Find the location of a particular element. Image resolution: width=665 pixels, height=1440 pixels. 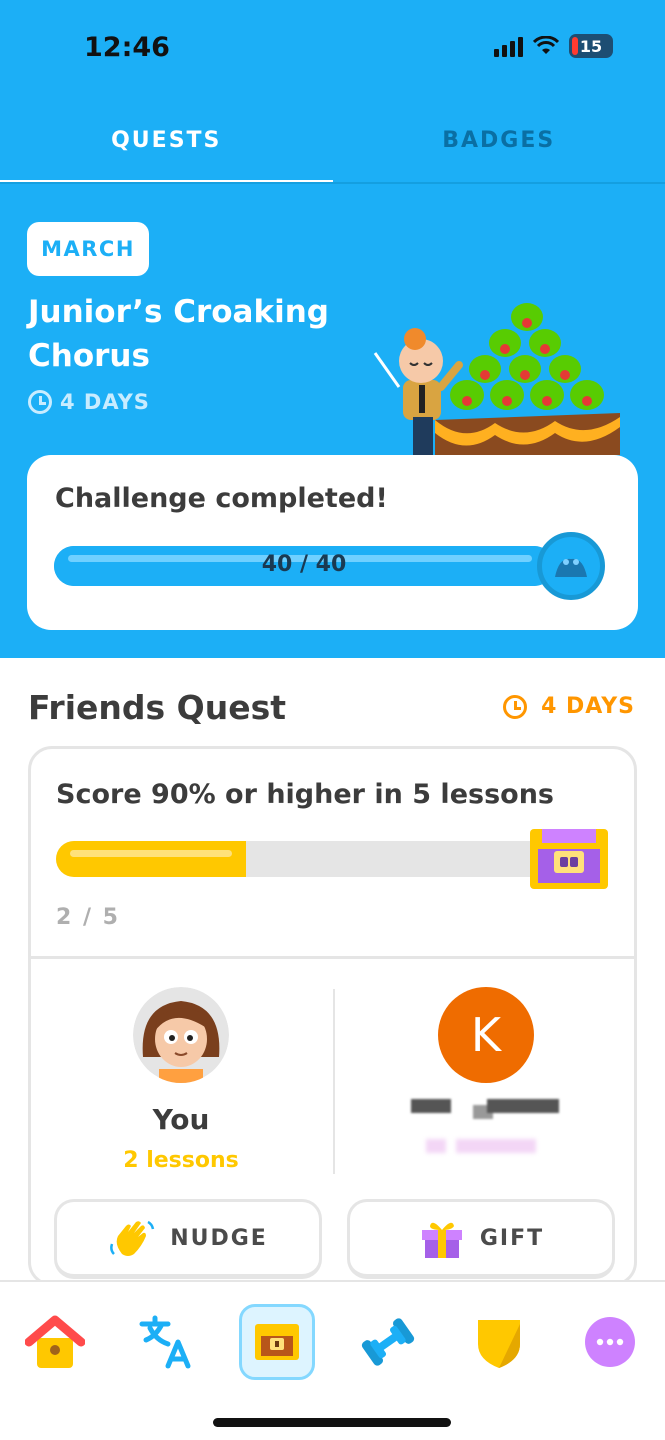

dumbbell-icon is located at coordinates (388, 1342).